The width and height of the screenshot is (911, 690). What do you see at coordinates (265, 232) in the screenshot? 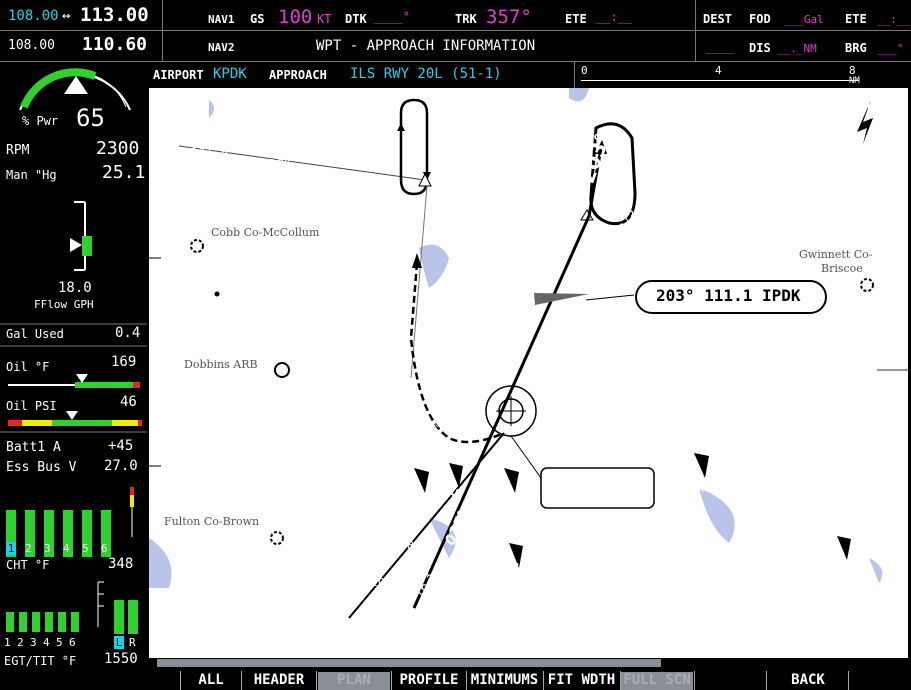
I see `cobb-airport: Cobb Co-McCollum` at bounding box center [265, 232].